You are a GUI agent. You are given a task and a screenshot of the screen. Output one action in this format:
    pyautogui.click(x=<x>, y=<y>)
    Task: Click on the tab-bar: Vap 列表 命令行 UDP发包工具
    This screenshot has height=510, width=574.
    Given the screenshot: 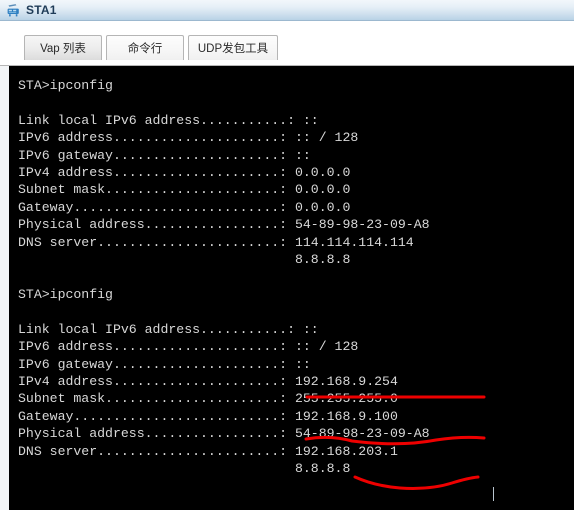 What is the action you would take?
    pyautogui.click(x=287, y=43)
    